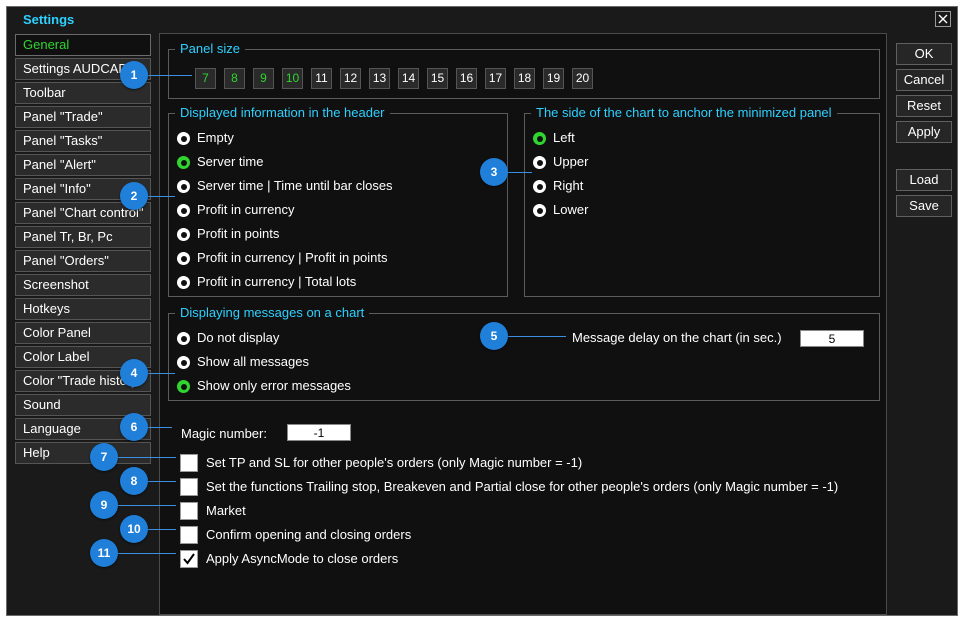 The height and width of the screenshot is (622, 964). Describe the element at coordinates (582, 78) in the screenshot. I see `panel-size-option-20: 20` at that location.